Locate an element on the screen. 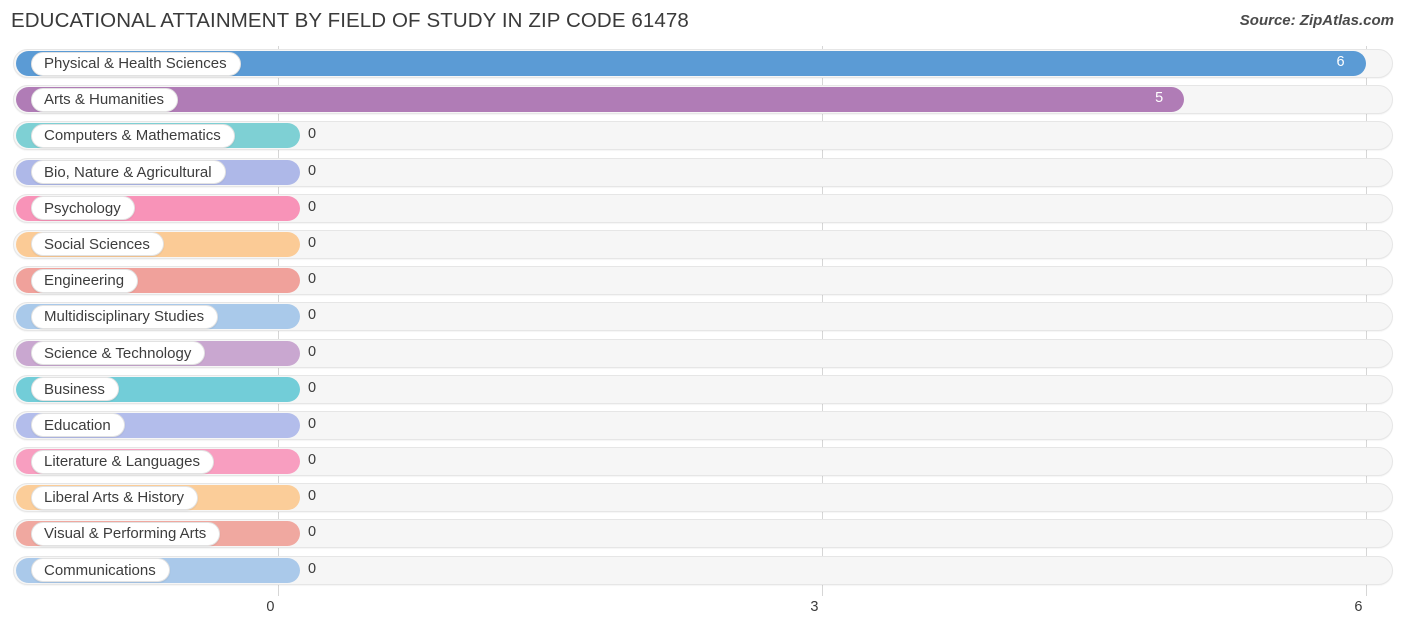  category-label: Physical & Health Sciences is located at coordinates (135, 63).